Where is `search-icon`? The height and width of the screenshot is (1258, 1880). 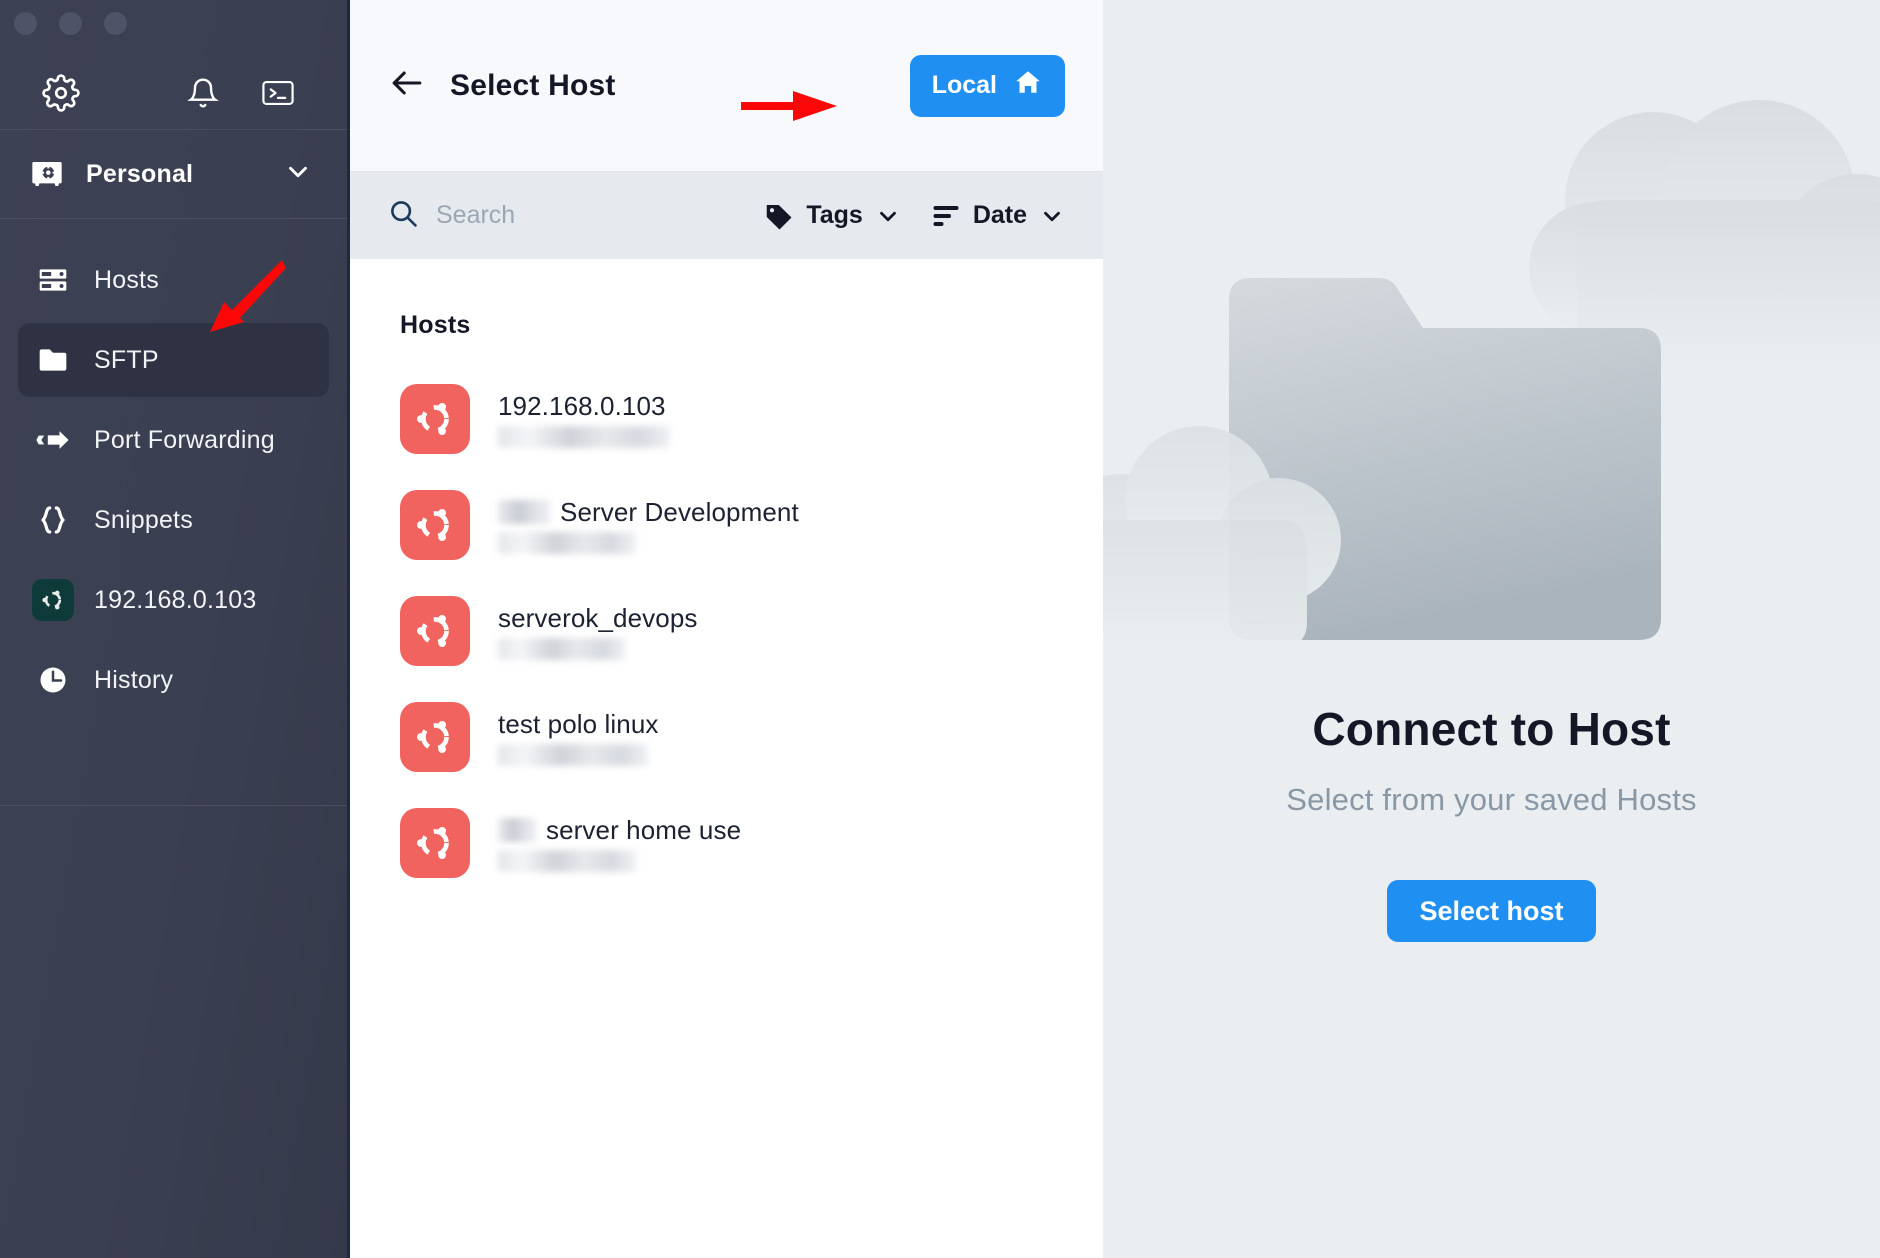
search-icon is located at coordinates (403, 215).